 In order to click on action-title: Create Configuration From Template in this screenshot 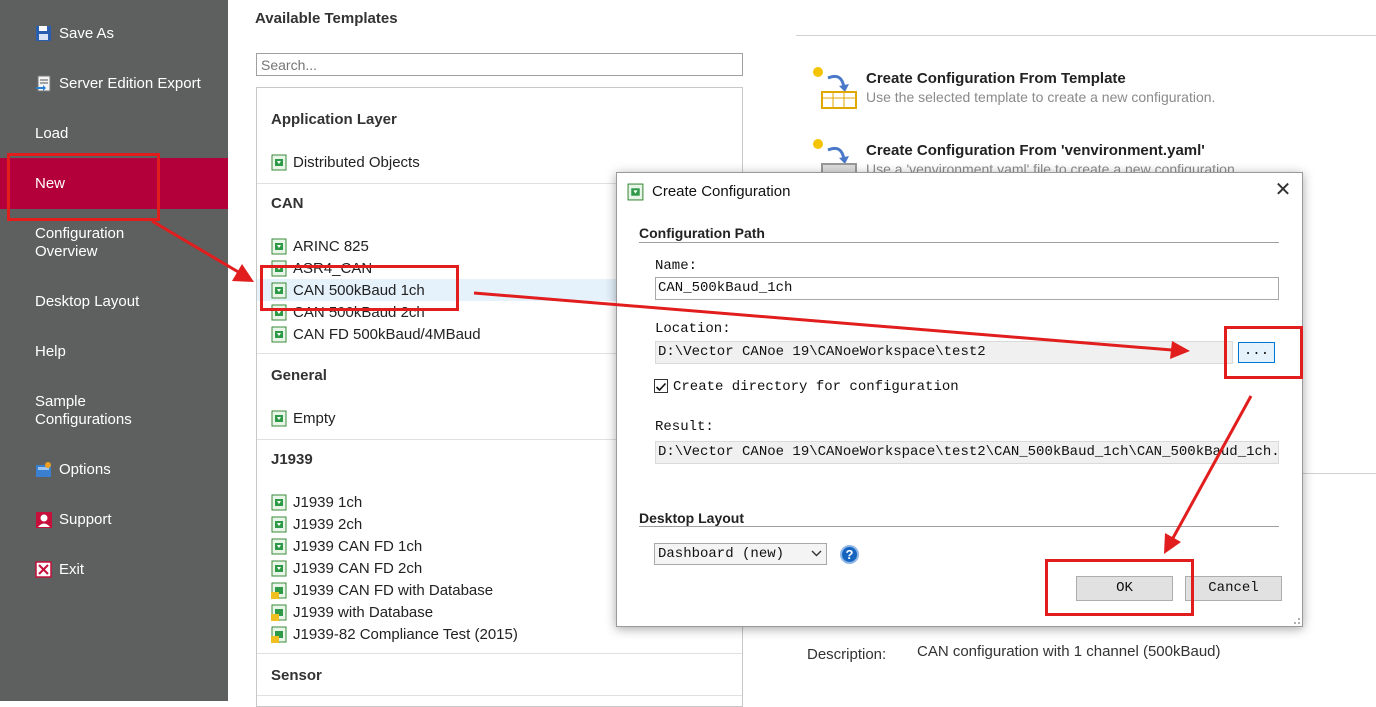, I will do `click(996, 78)`.